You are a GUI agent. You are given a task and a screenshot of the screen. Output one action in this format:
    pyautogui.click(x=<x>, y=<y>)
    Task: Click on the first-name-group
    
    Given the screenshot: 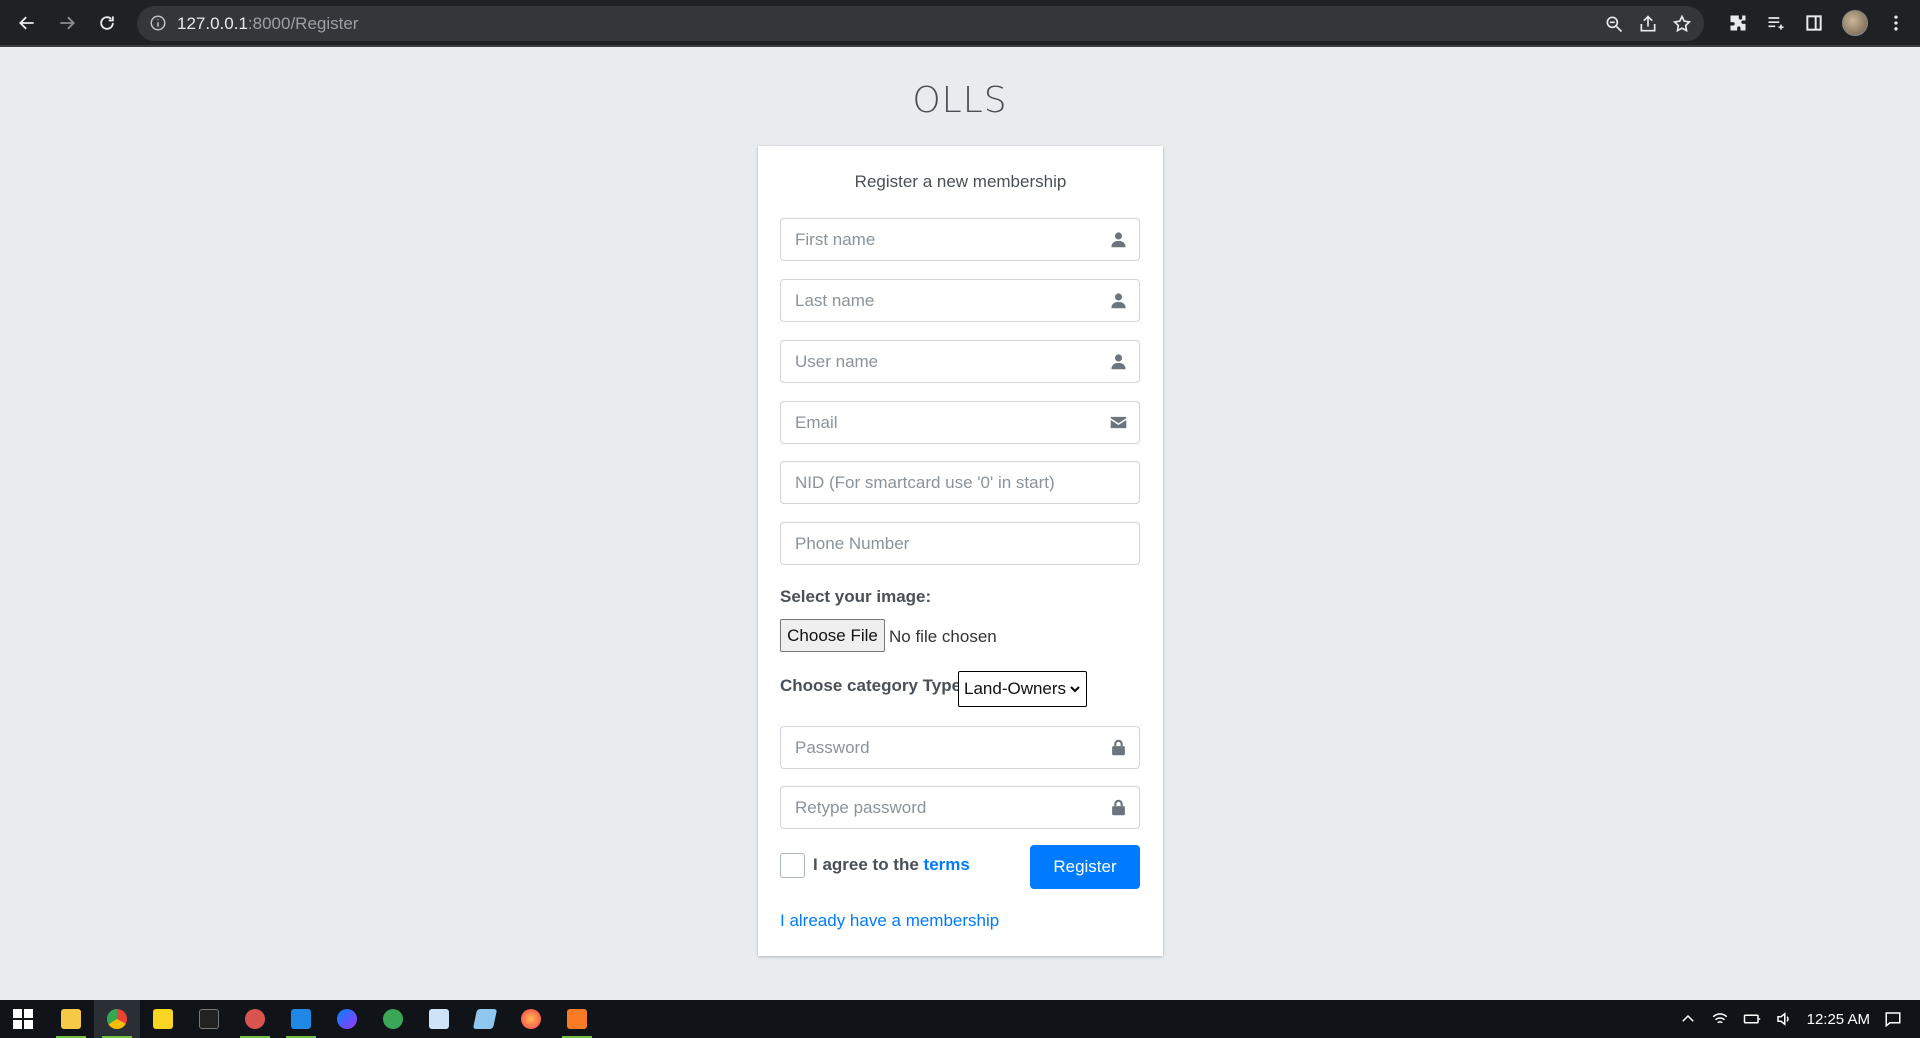 What is the action you would take?
    pyautogui.click(x=960, y=239)
    